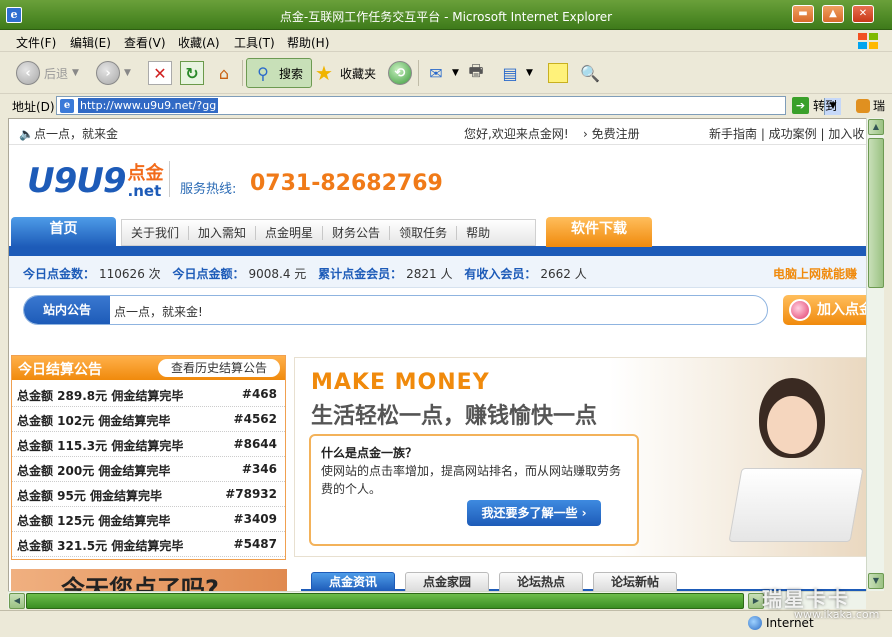 The height and width of the screenshot is (637, 892). What do you see at coordinates (357, 232) in the screenshot?
I see `nav-tab-finance: 财务公告` at bounding box center [357, 232].